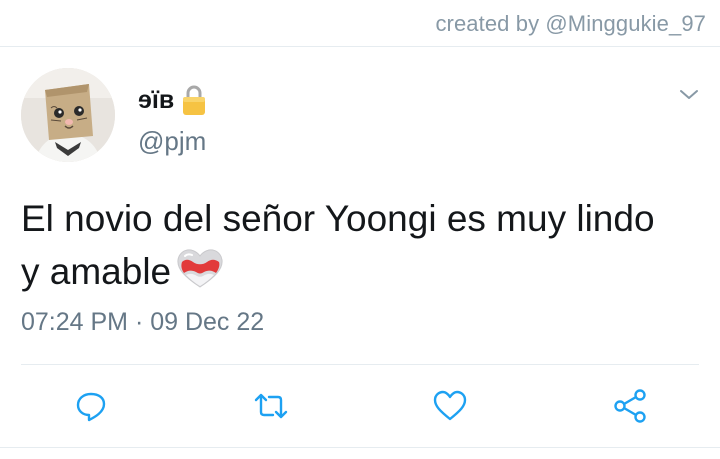  What do you see at coordinates (360, 23) in the screenshot?
I see `credit-bar: created by @Minggukie_97` at bounding box center [360, 23].